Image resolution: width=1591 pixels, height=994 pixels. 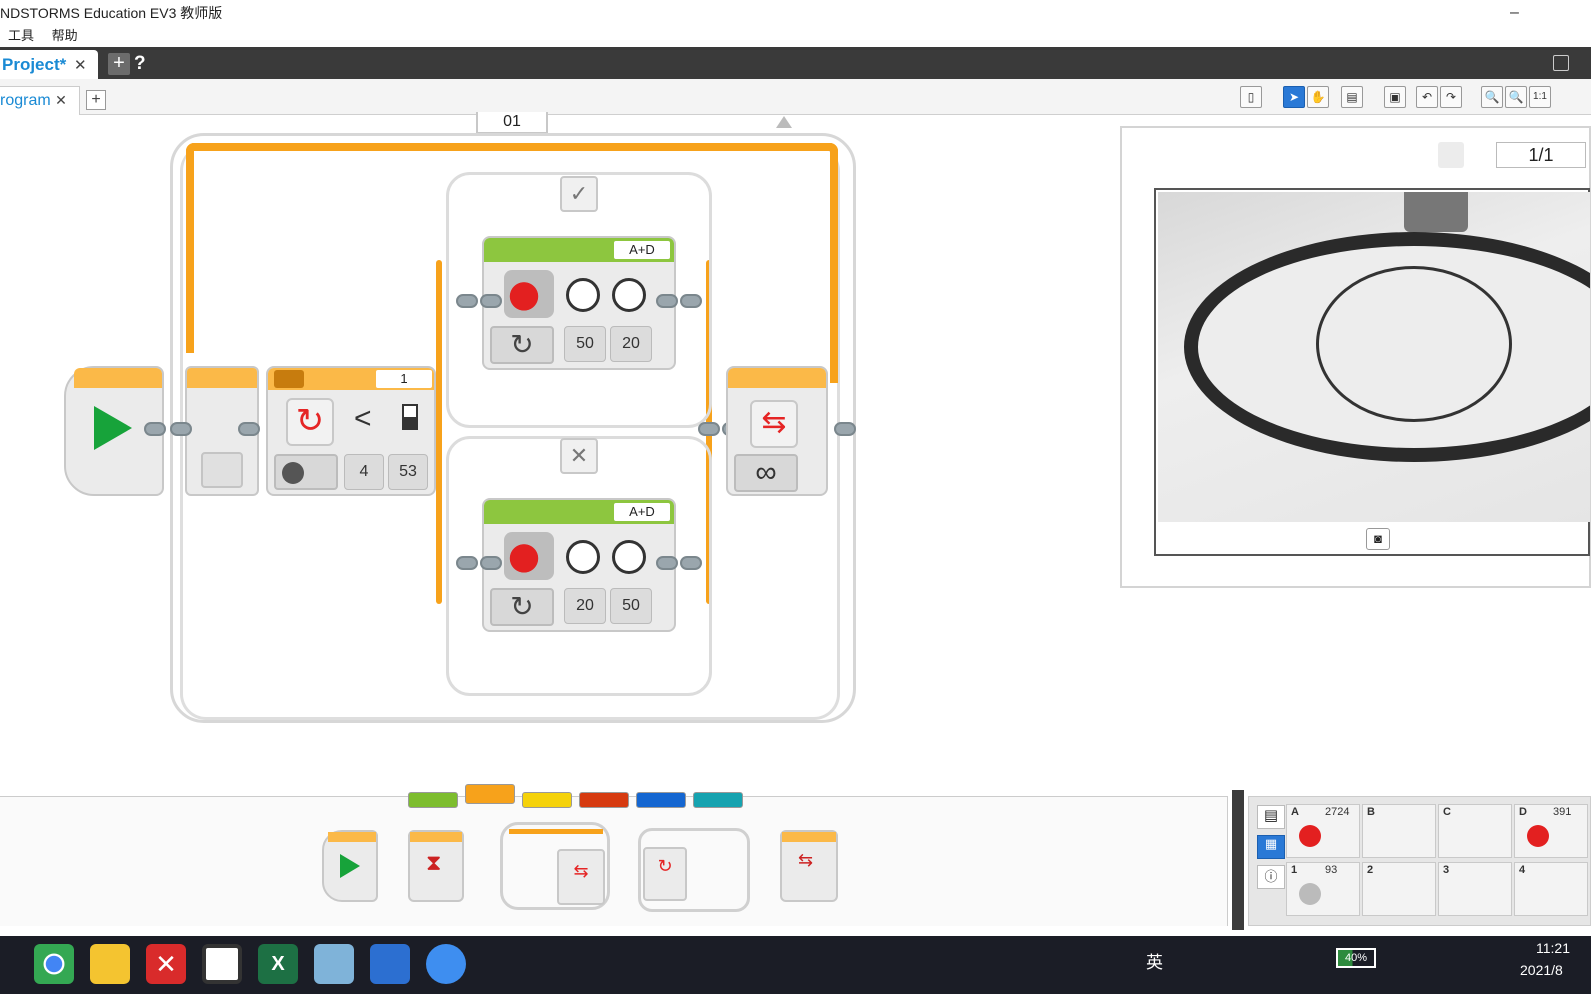 I want to click on power-right-input: 20, so click(x=631, y=344).